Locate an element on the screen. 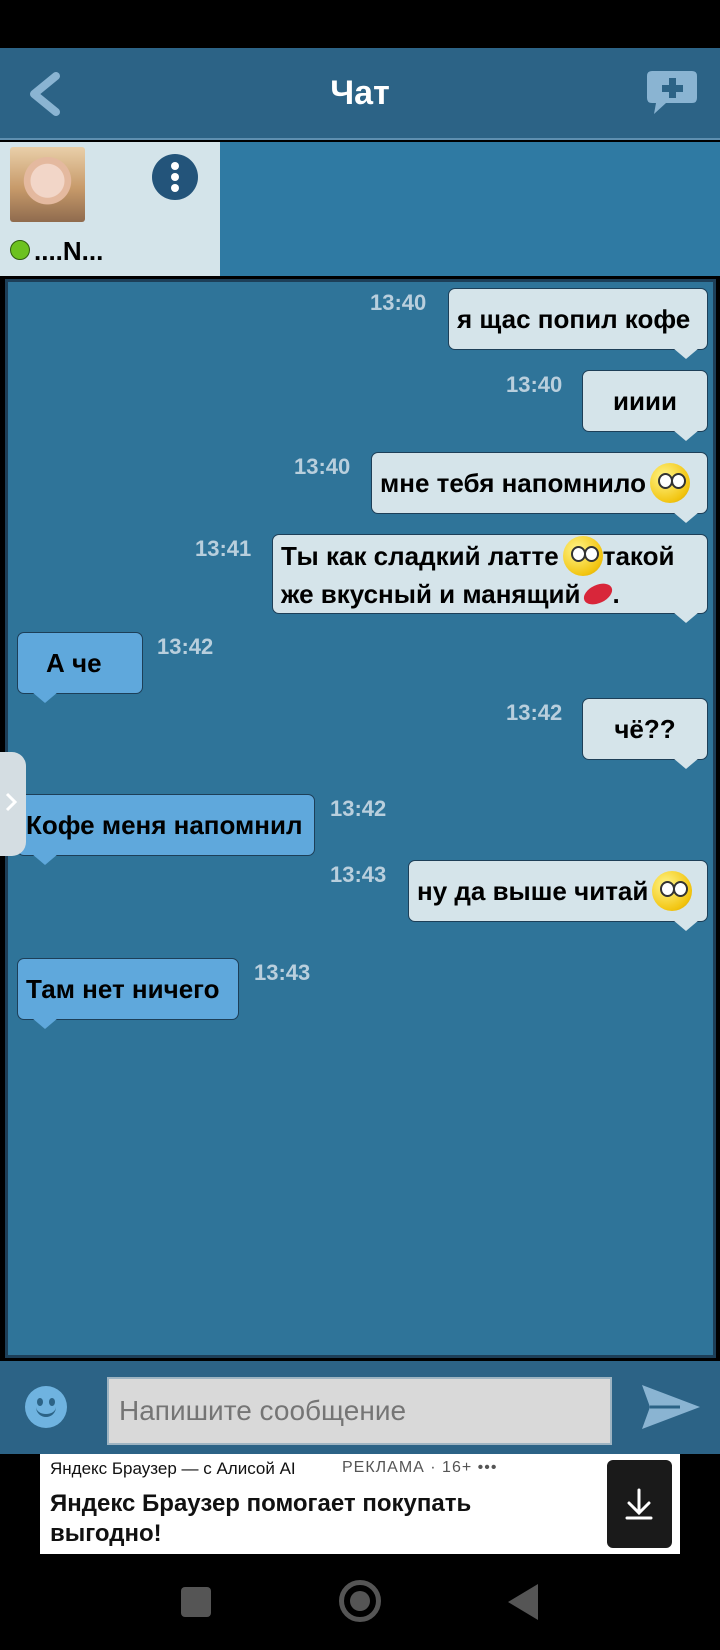 This screenshot has width=720, height=1650. download-button is located at coordinates (639, 1504).